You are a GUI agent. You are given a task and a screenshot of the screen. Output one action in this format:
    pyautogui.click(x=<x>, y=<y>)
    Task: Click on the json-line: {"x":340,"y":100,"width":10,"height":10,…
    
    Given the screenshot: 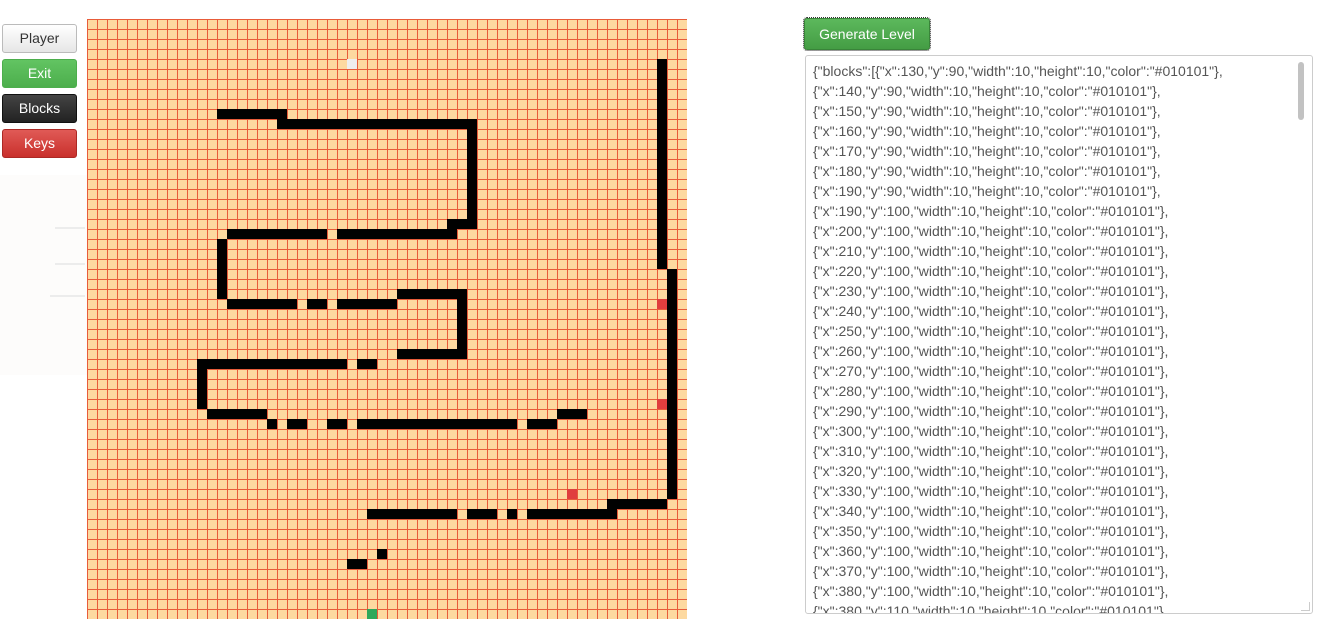 What is the action you would take?
    pyautogui.click(x=991, y=511)
    